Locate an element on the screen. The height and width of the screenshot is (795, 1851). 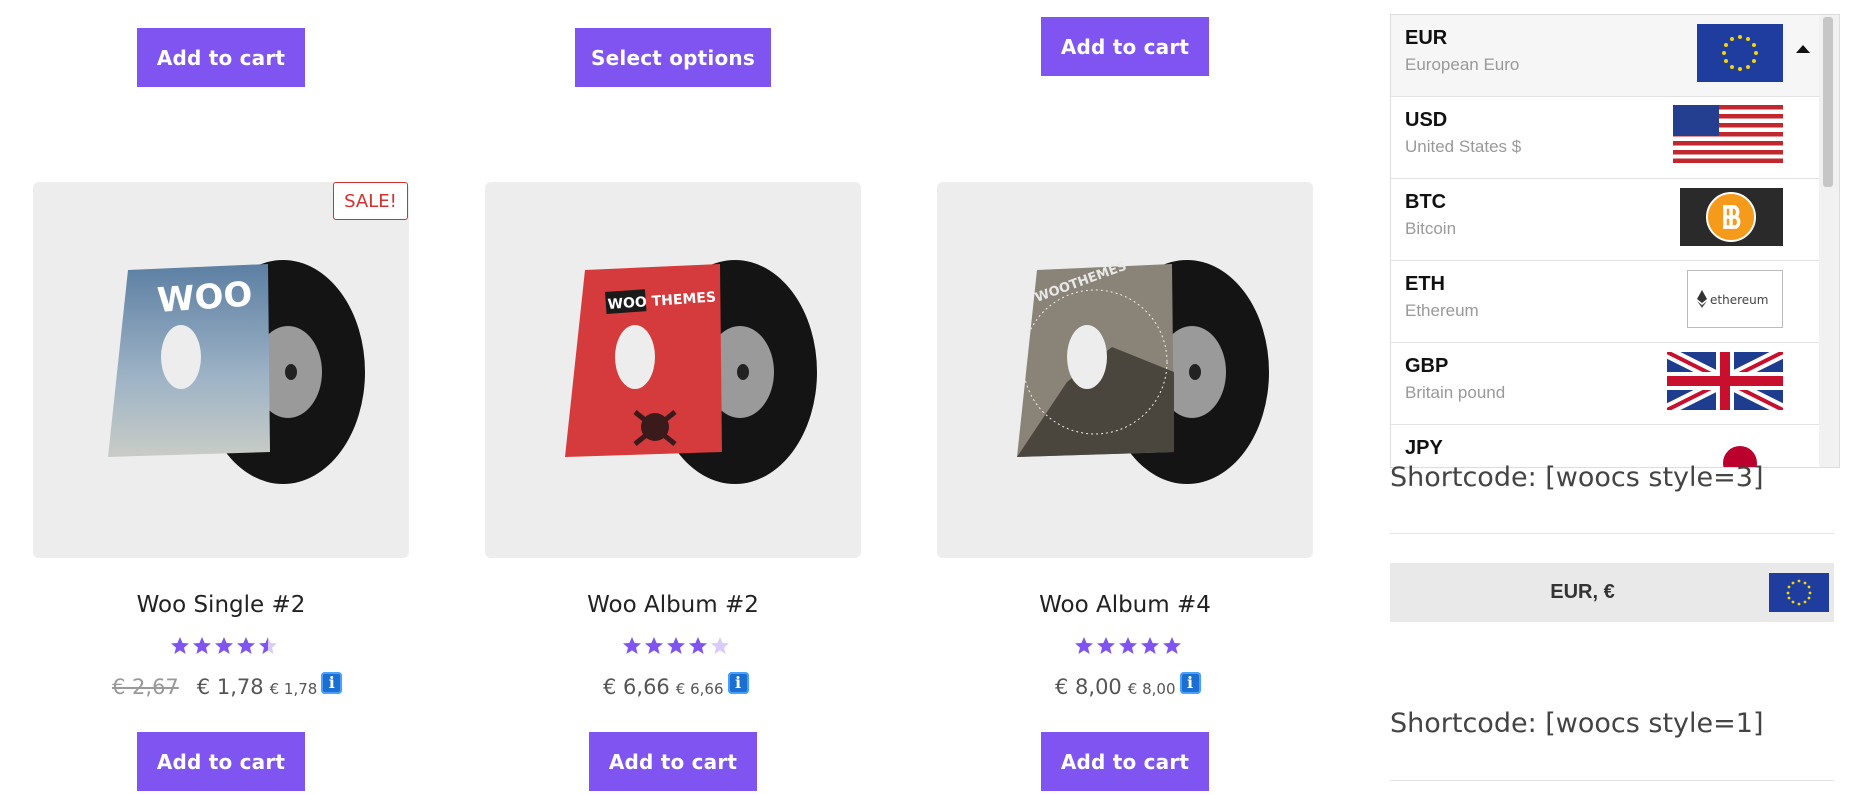
price: € 8,00 is located at coordinates (1088, 687).